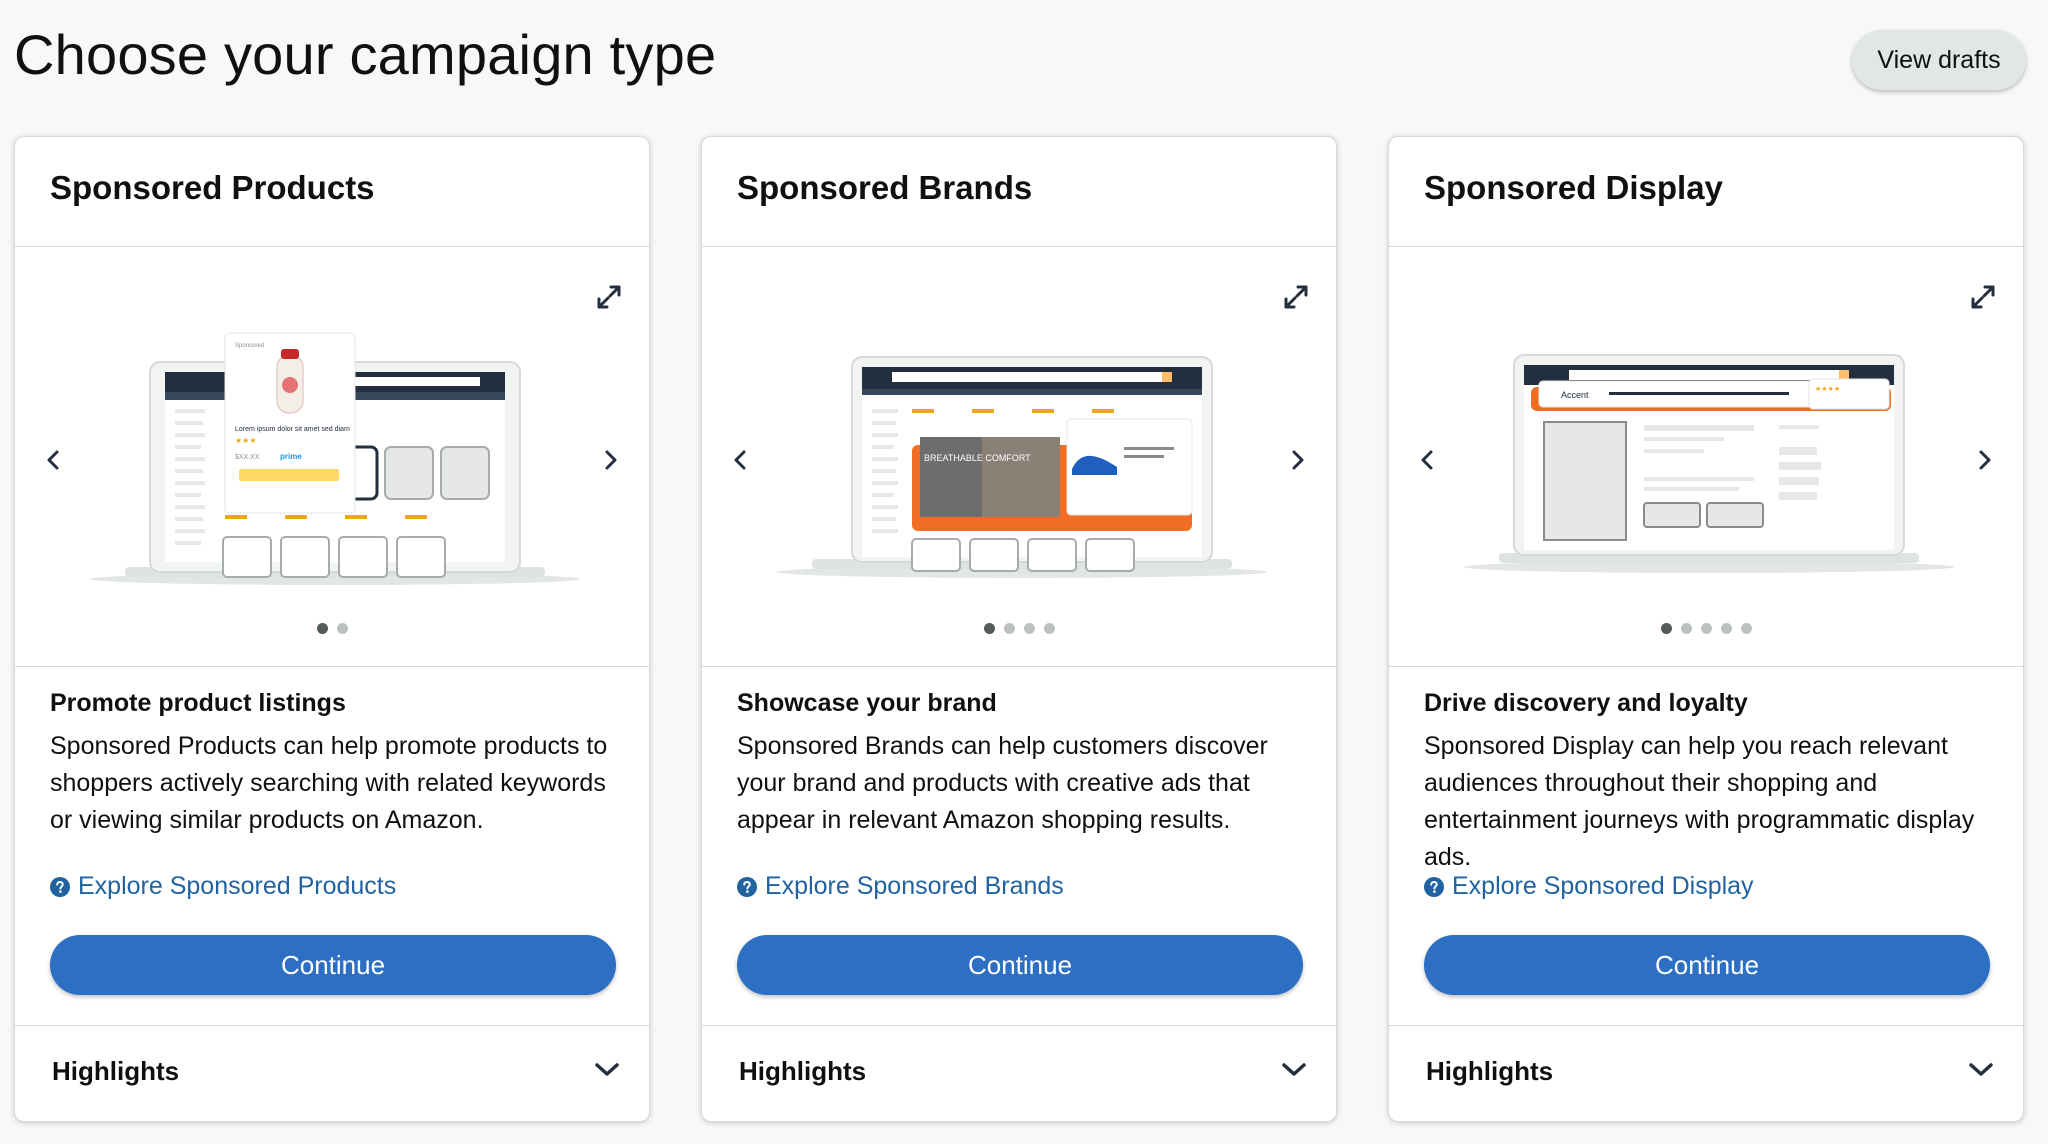 The height and width of the screenshot is (1144, 2048). Describe the element at coordinates (977, 458) in the screenshot. I see `banner-text: BREATHABLE COMFORT` at that location.